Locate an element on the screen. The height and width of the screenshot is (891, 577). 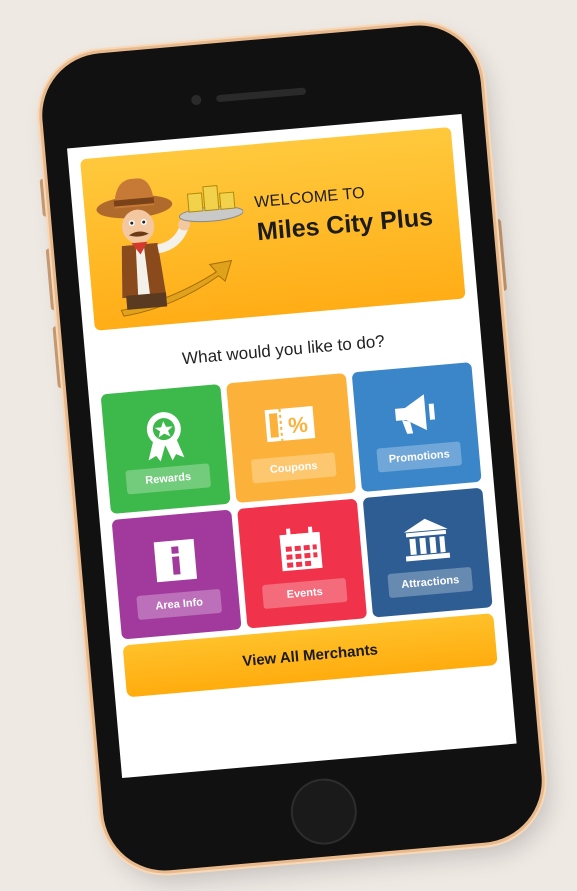
tile-attractions: Attractions is located at coordinates (427, 552).